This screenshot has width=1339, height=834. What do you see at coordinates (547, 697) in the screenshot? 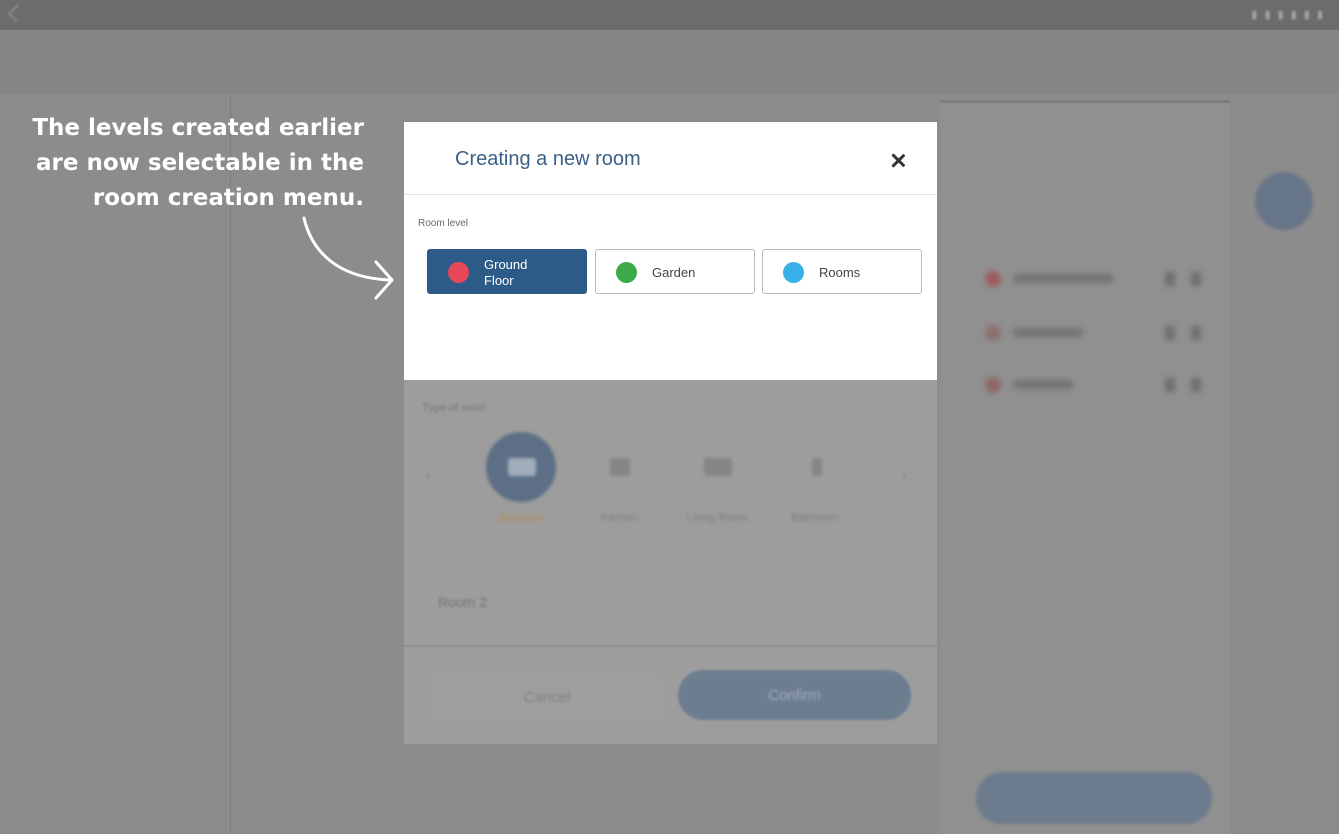
I see `cancel-button: Cancel` at bounding box center [547, 697].